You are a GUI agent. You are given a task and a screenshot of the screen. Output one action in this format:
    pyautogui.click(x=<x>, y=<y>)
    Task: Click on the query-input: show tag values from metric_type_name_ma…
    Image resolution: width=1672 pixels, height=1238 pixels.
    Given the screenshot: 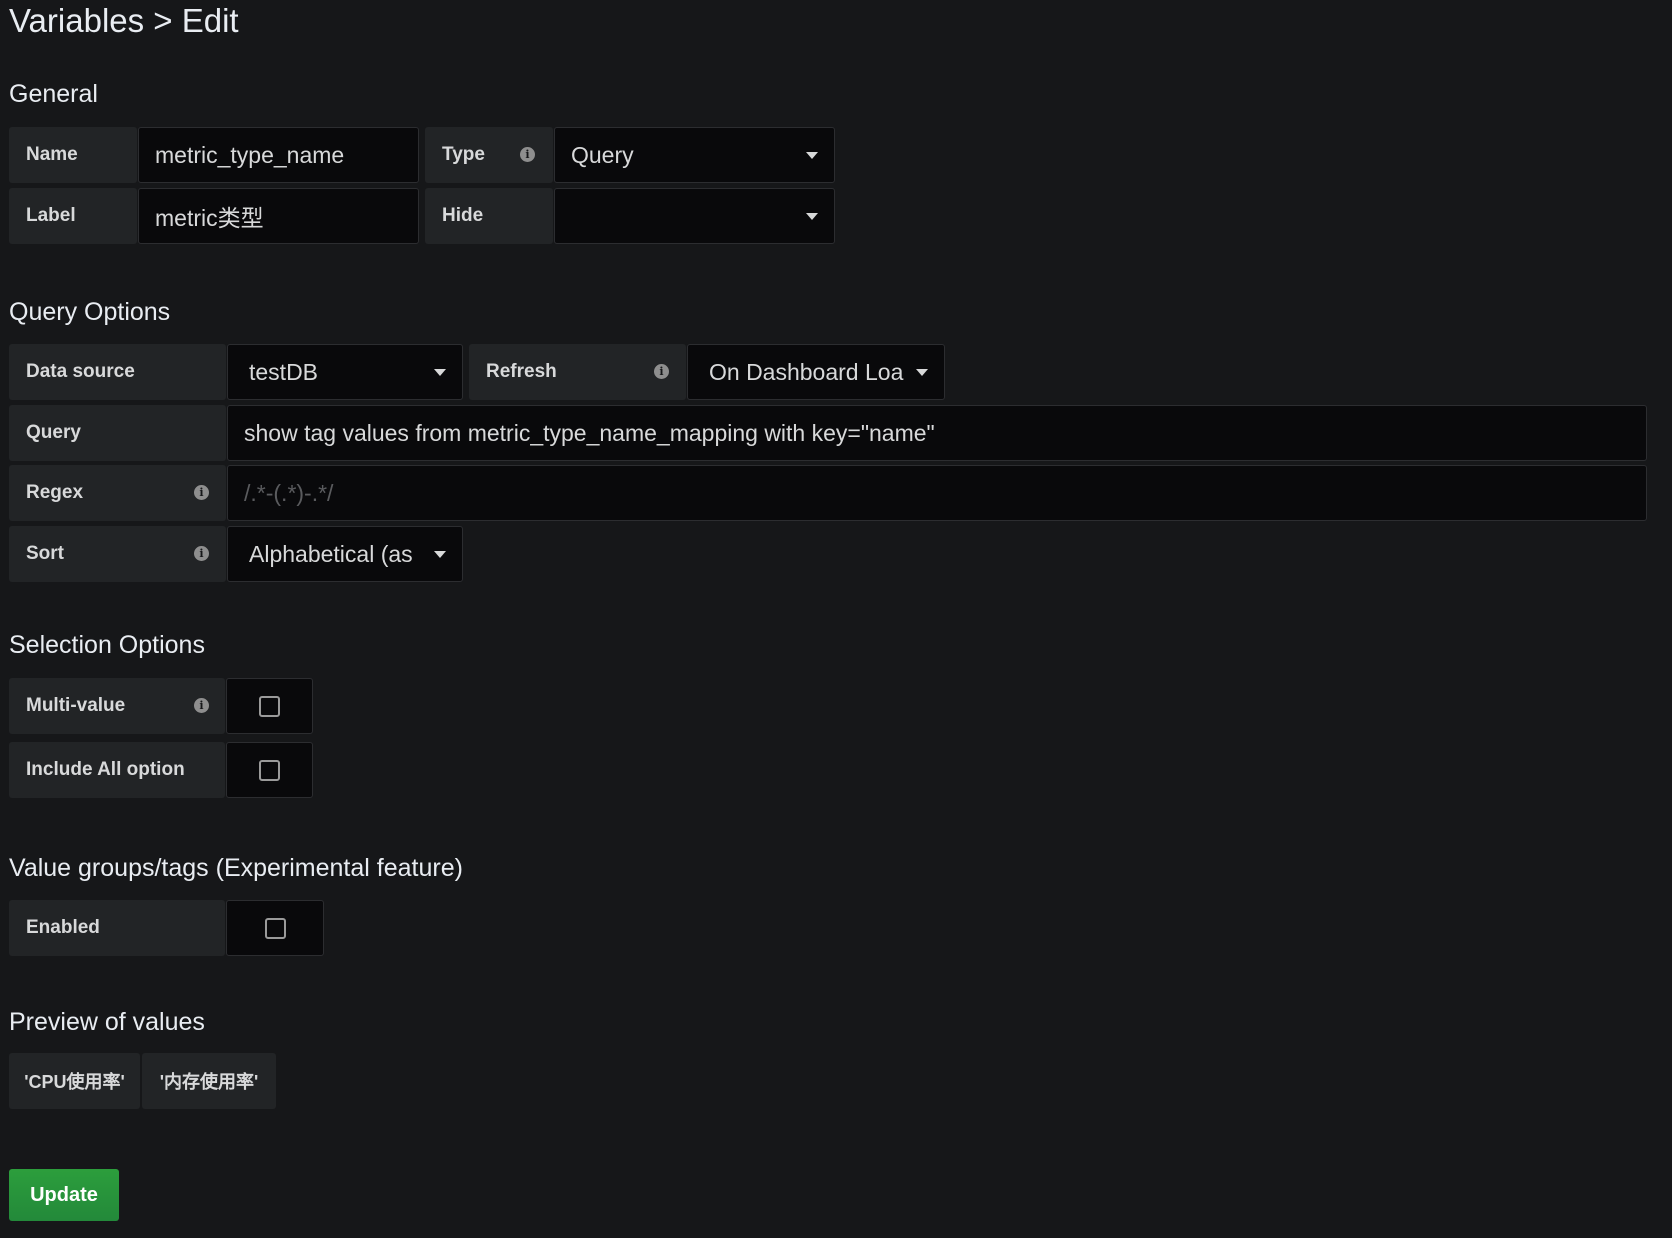 What is the action you would take?
    pyautogui.click(x=937, y=433)
    